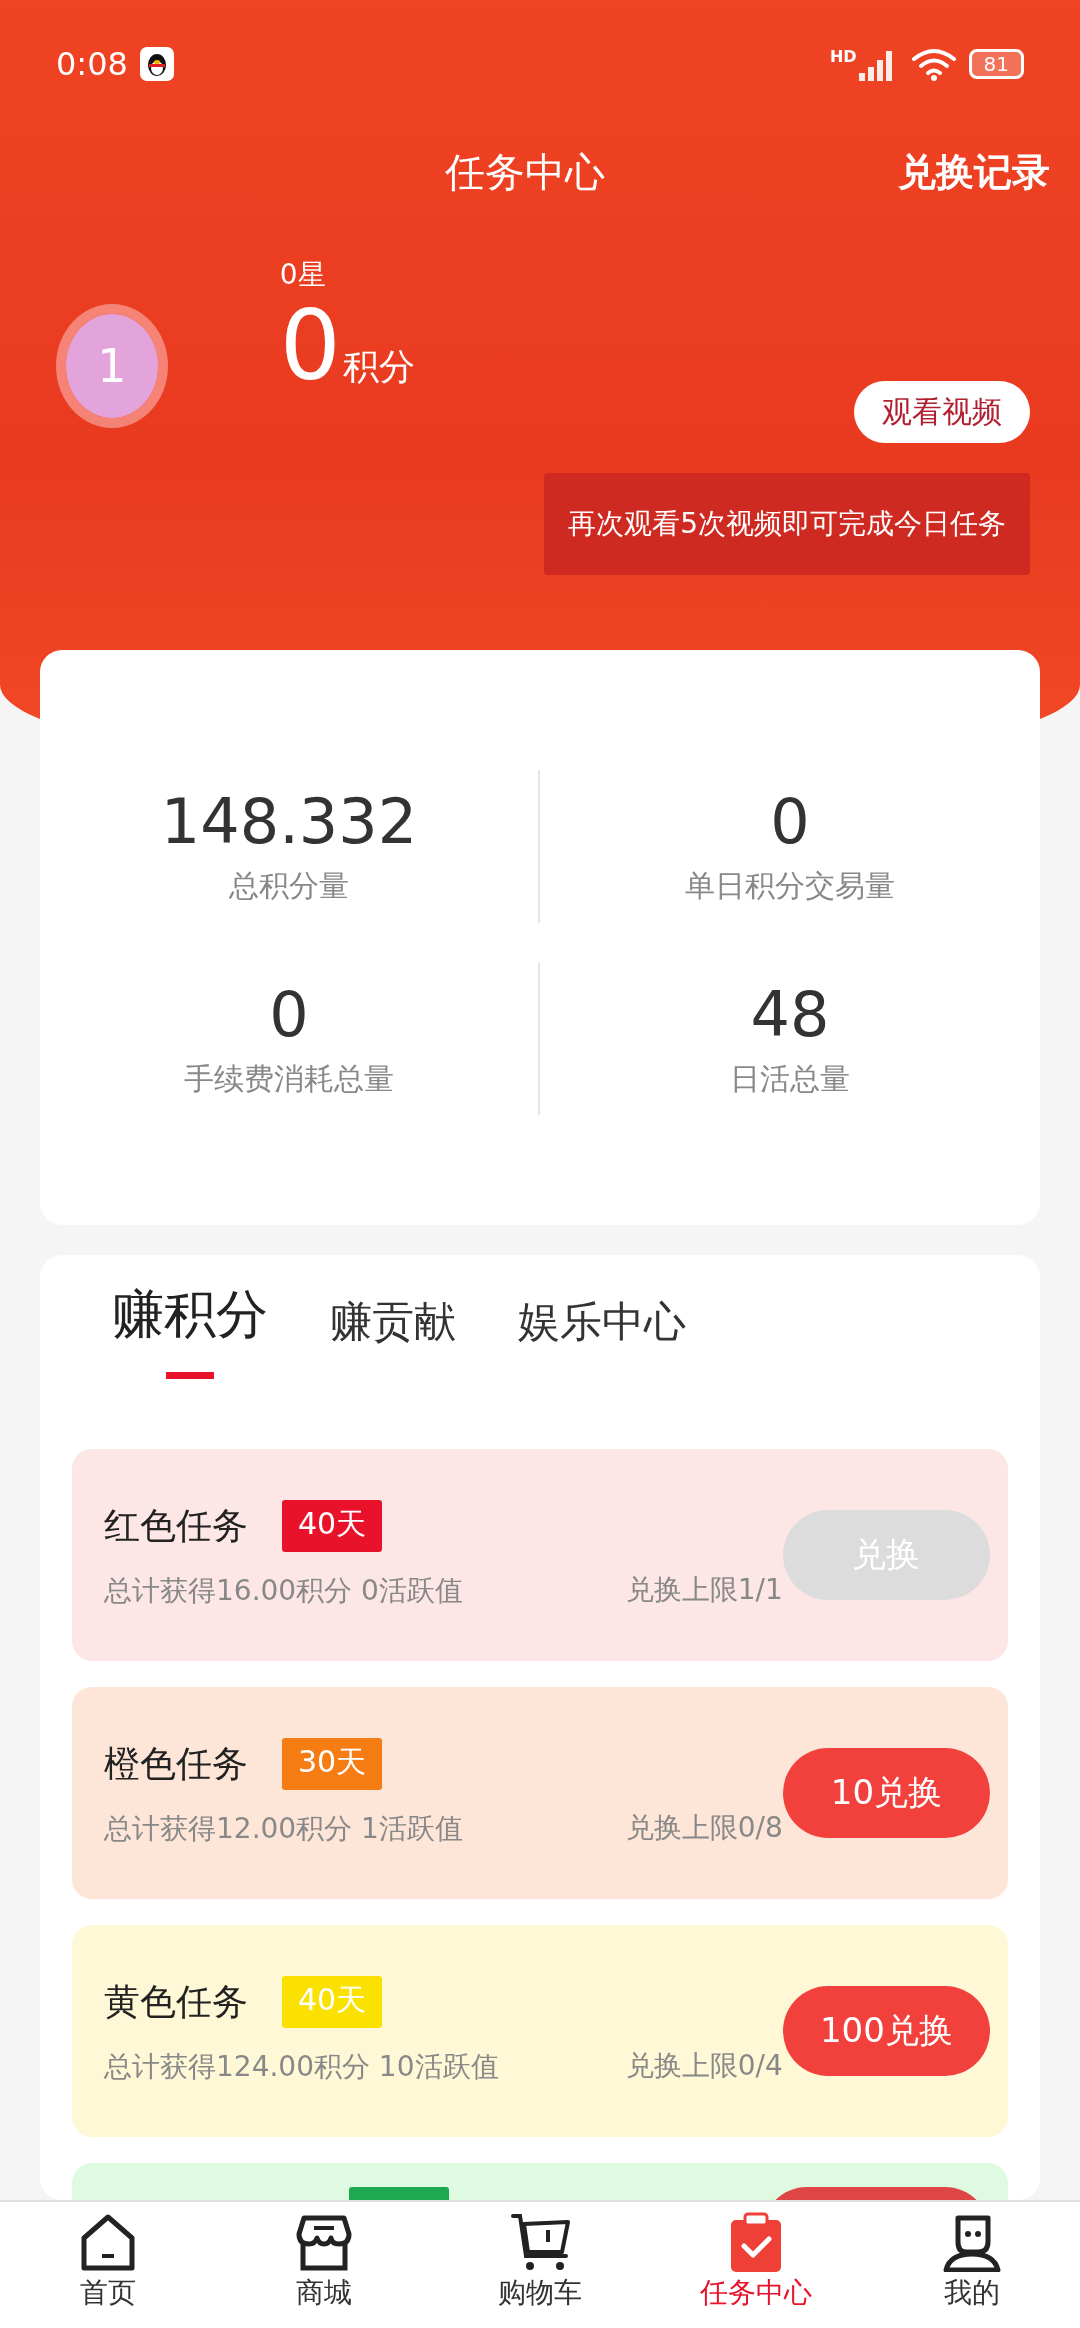 This screenshot has height=2328, width=1080. Describe the element at coordinates (704, 1590) in the screenshot. I see `exchange-limit: 兑换上限1/1` at that location.